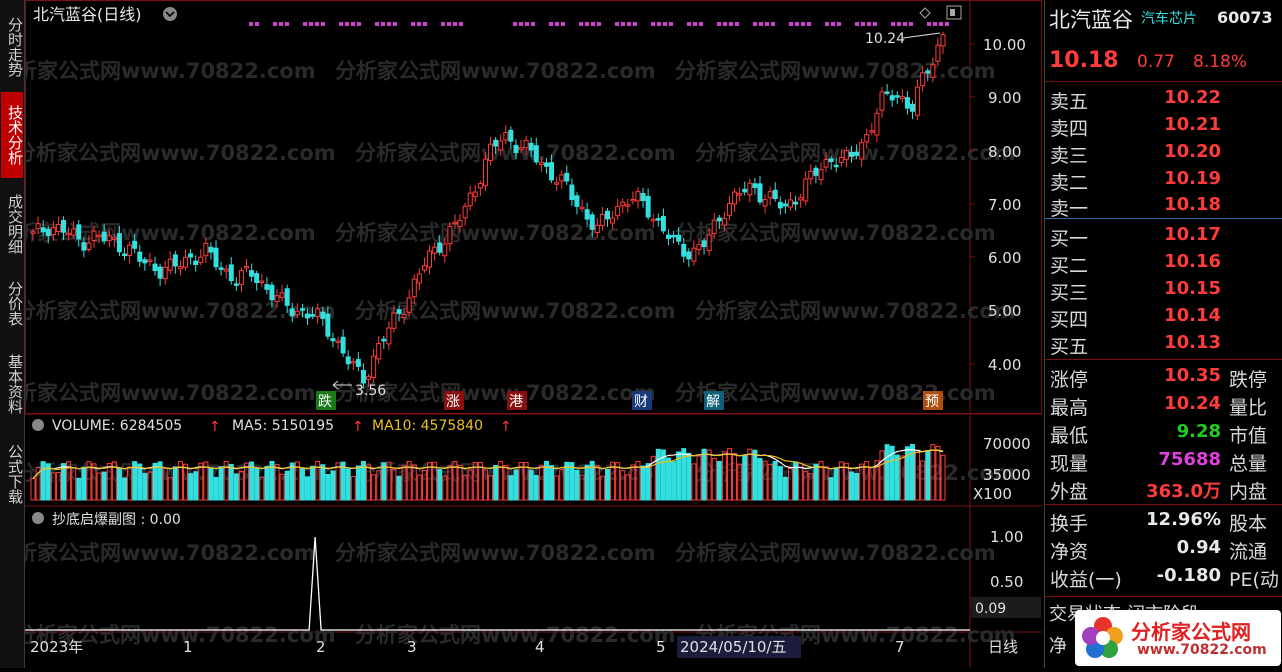  I want to click on stat-value: 10.24, so click(1192, 403).